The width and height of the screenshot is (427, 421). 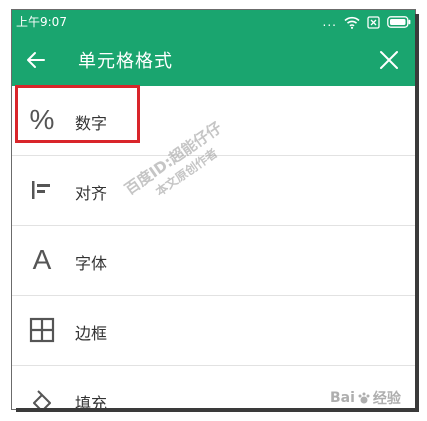 What do you see at coordinates (91, 263) in the screenshot?
I see `menu-item-label: 字体` at bounding box center [91, 263].